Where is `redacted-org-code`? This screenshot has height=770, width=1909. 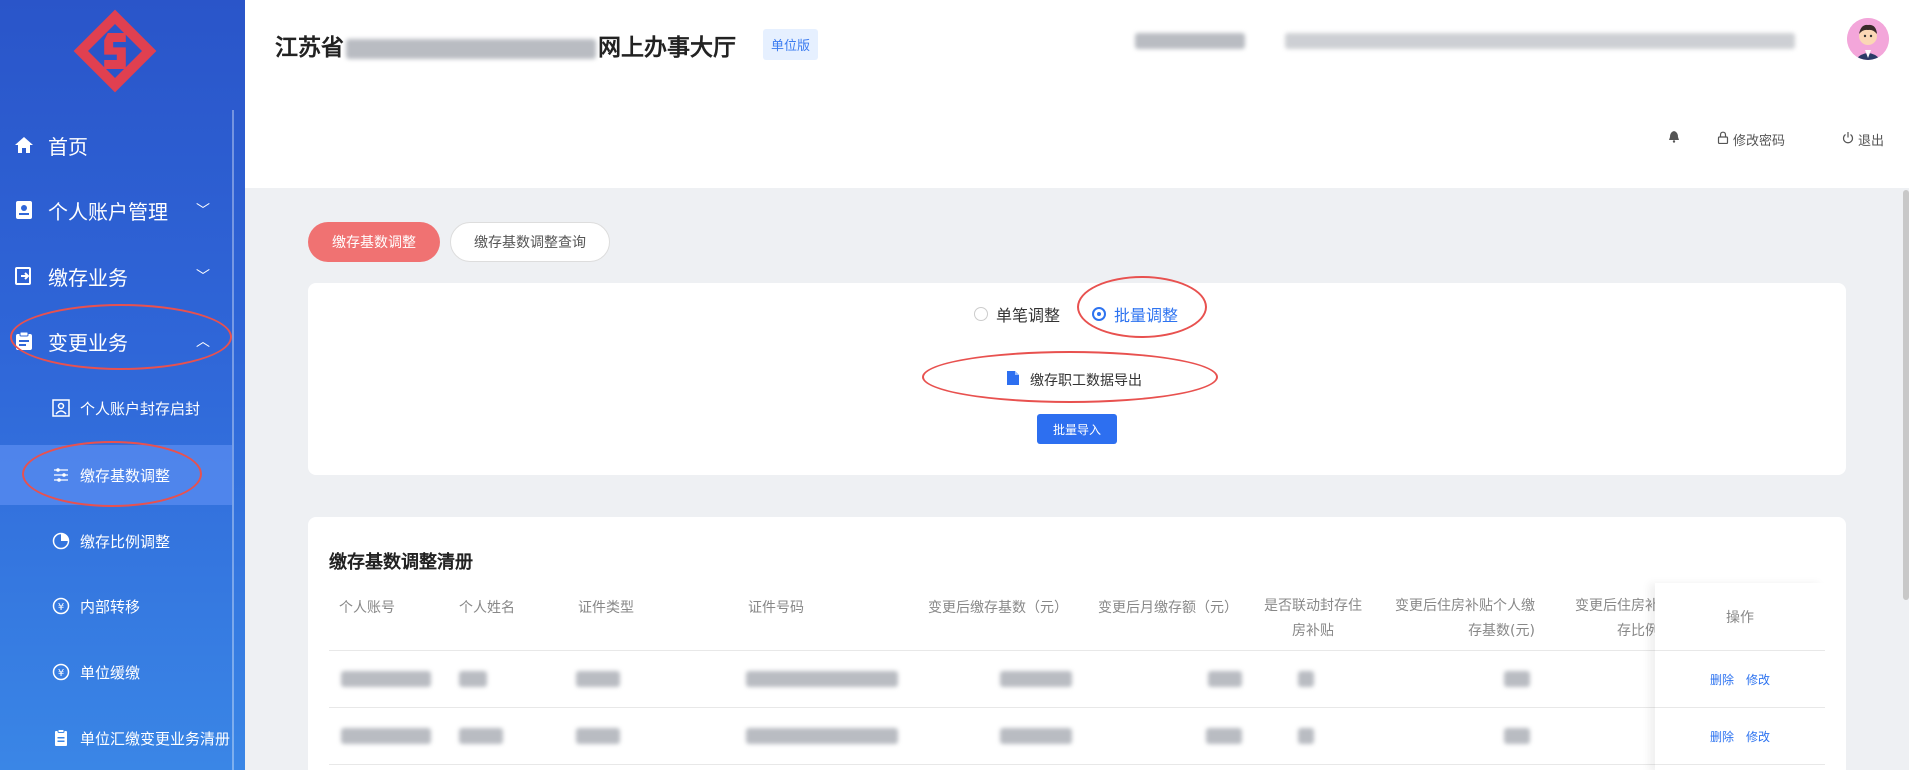
redacted-org-code is located at coordinates (1190, 41).